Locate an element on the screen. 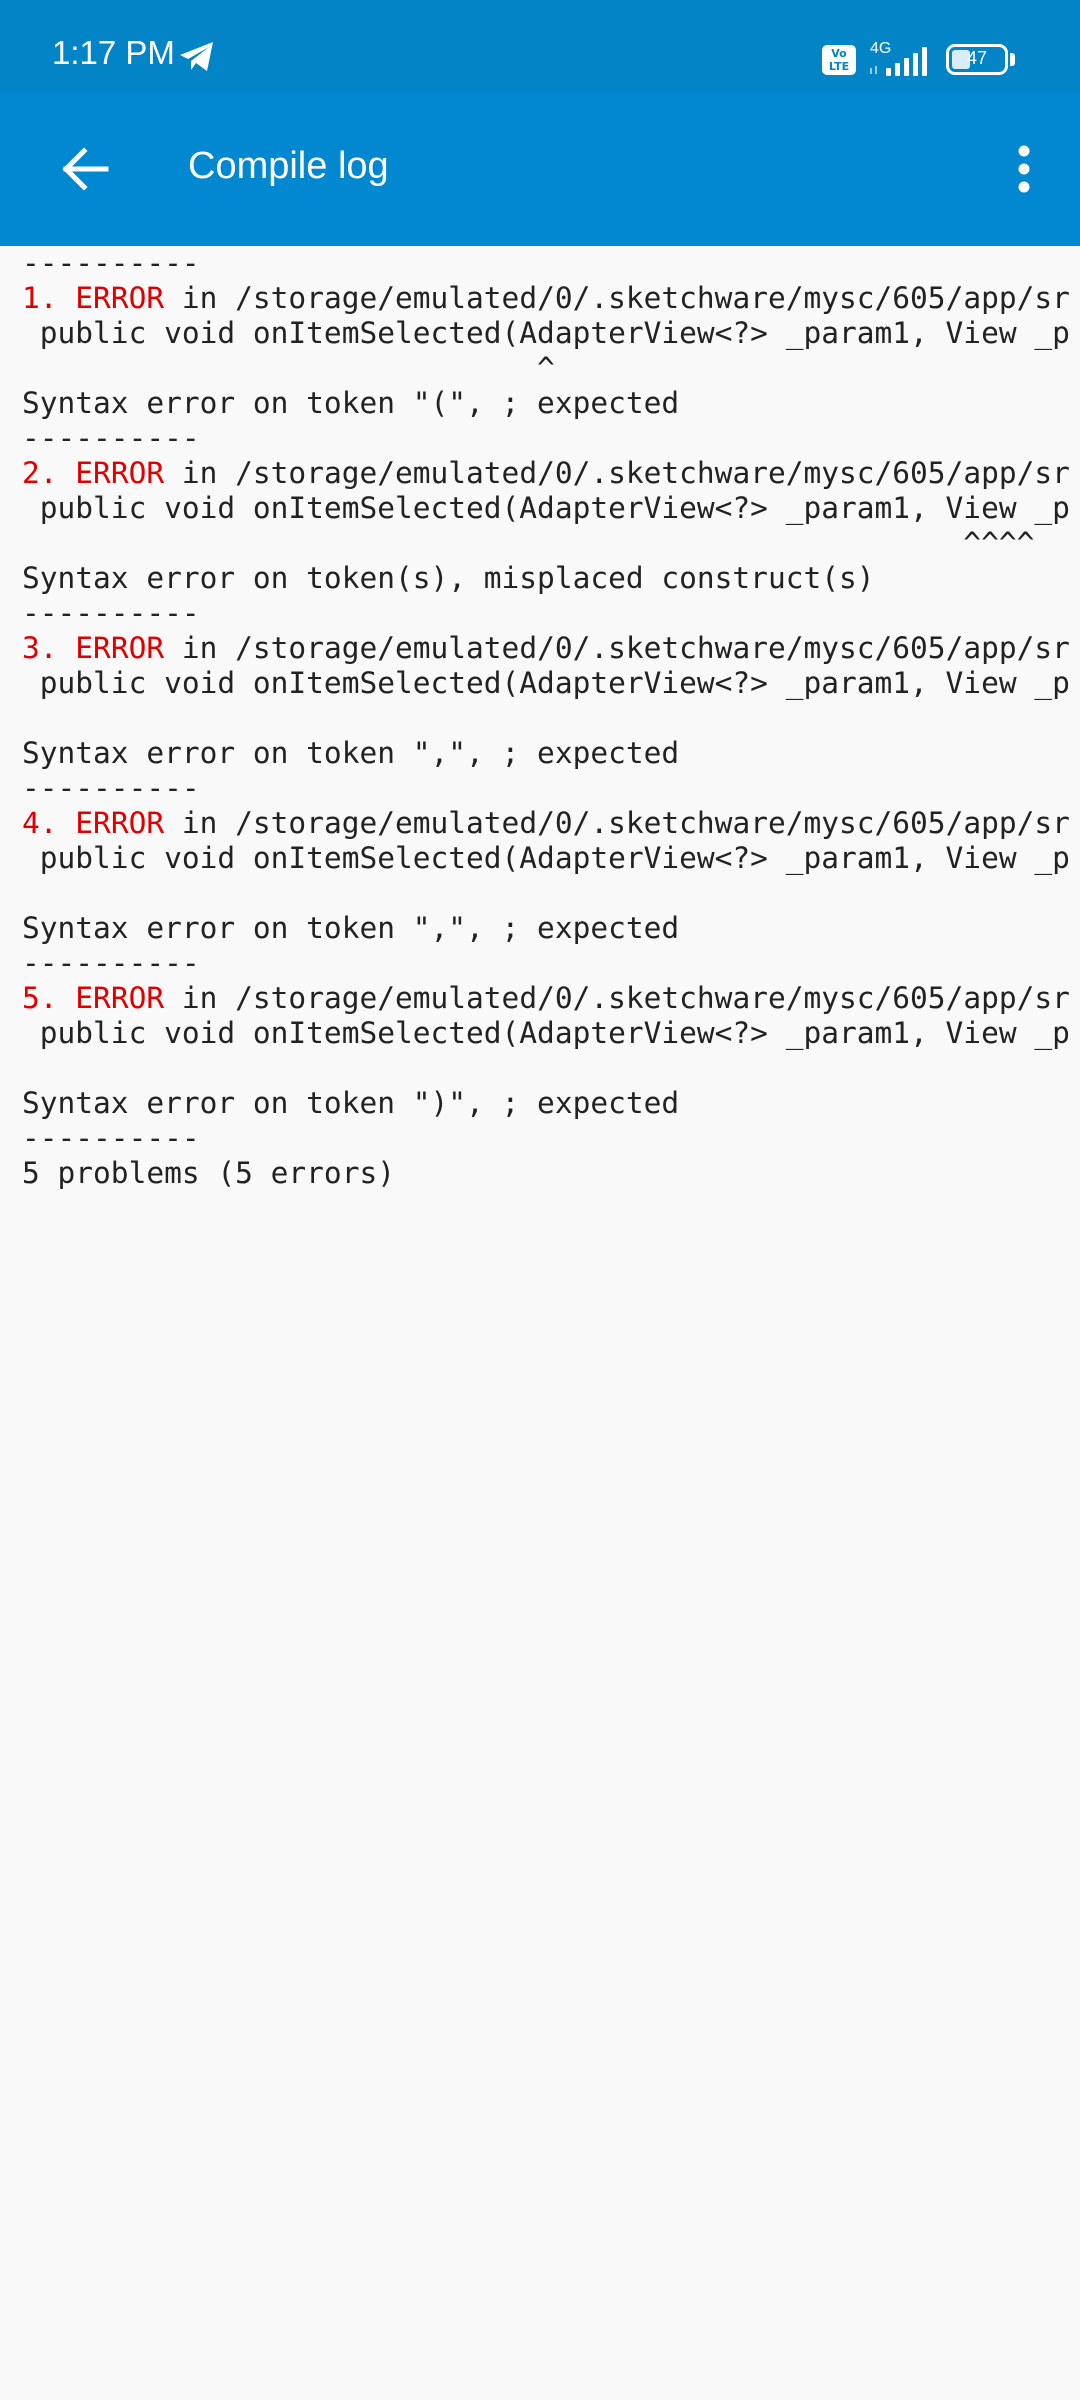 The image size is (1080, 2400). error-number: 3. is located at coordinates (40, 648).